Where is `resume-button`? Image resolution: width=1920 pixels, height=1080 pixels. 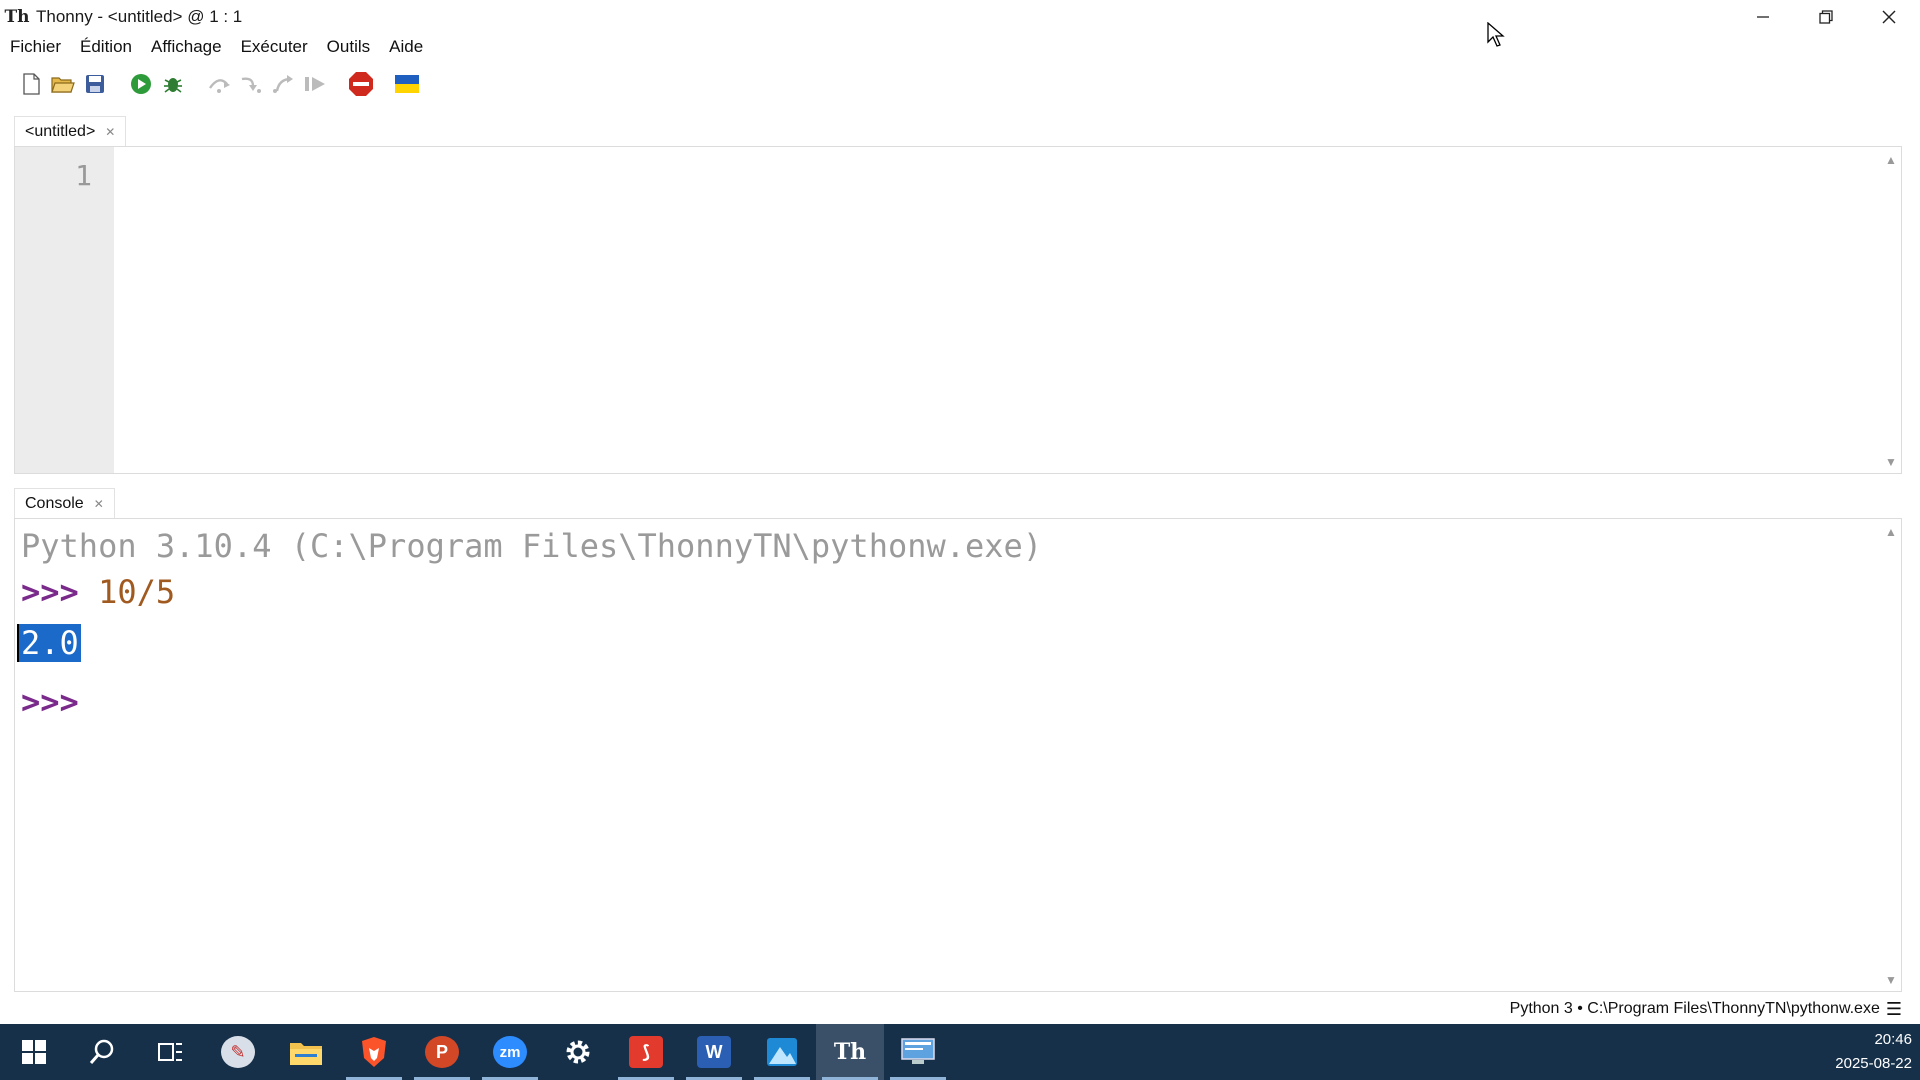 resume-button is located at coordinates (315, 84).